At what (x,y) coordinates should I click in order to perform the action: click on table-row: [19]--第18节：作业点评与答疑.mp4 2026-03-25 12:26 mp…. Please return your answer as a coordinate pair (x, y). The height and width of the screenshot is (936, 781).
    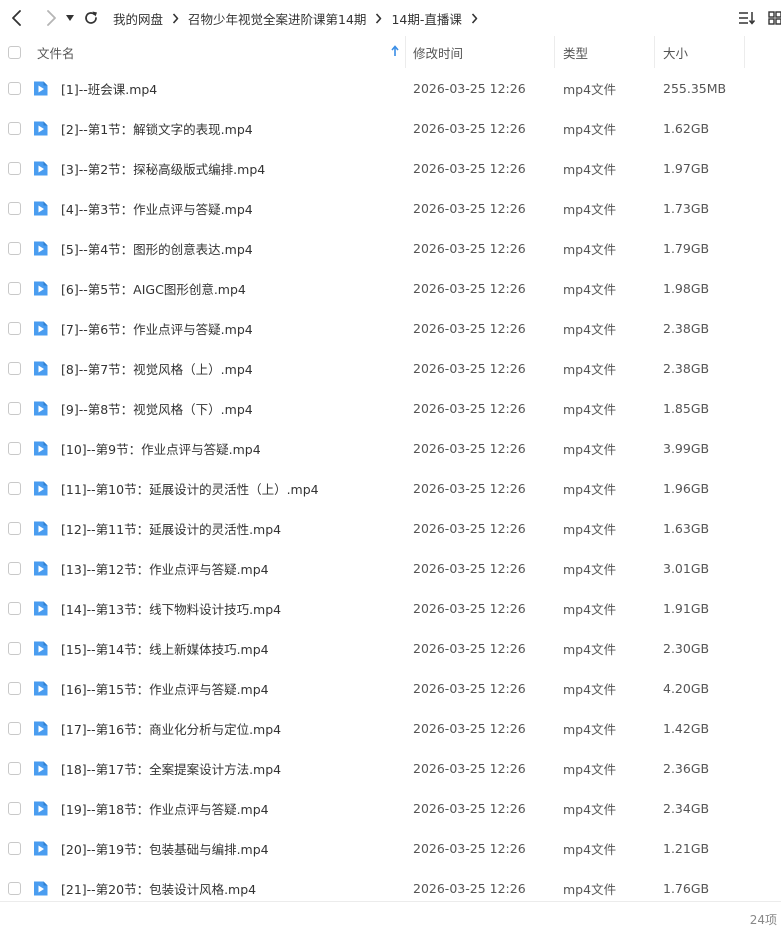
    Looking at the image, I should click on (390, 808).